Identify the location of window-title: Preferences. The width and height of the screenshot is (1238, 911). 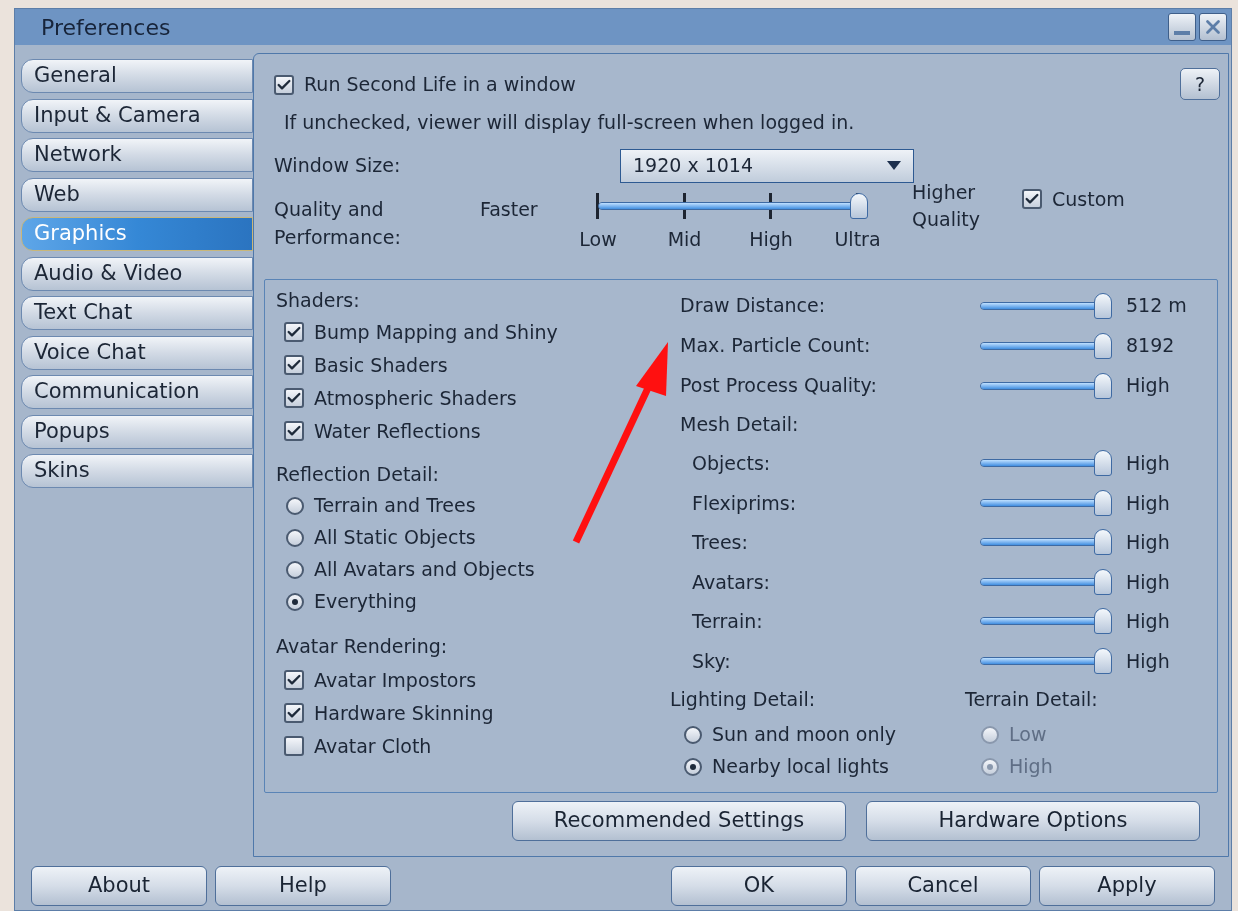
(106, 27).